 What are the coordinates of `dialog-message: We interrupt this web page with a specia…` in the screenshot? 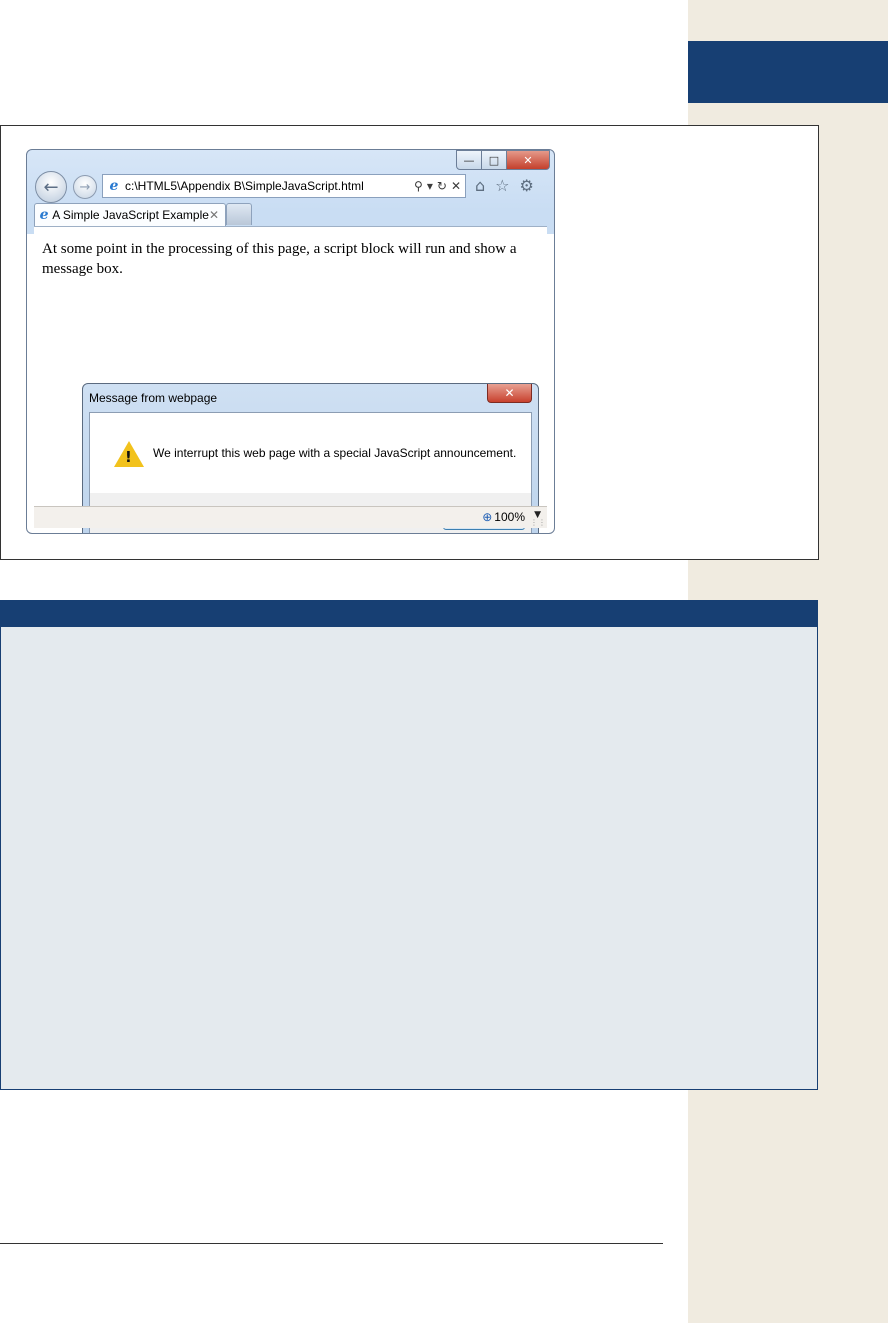 It's located at (335, 453).